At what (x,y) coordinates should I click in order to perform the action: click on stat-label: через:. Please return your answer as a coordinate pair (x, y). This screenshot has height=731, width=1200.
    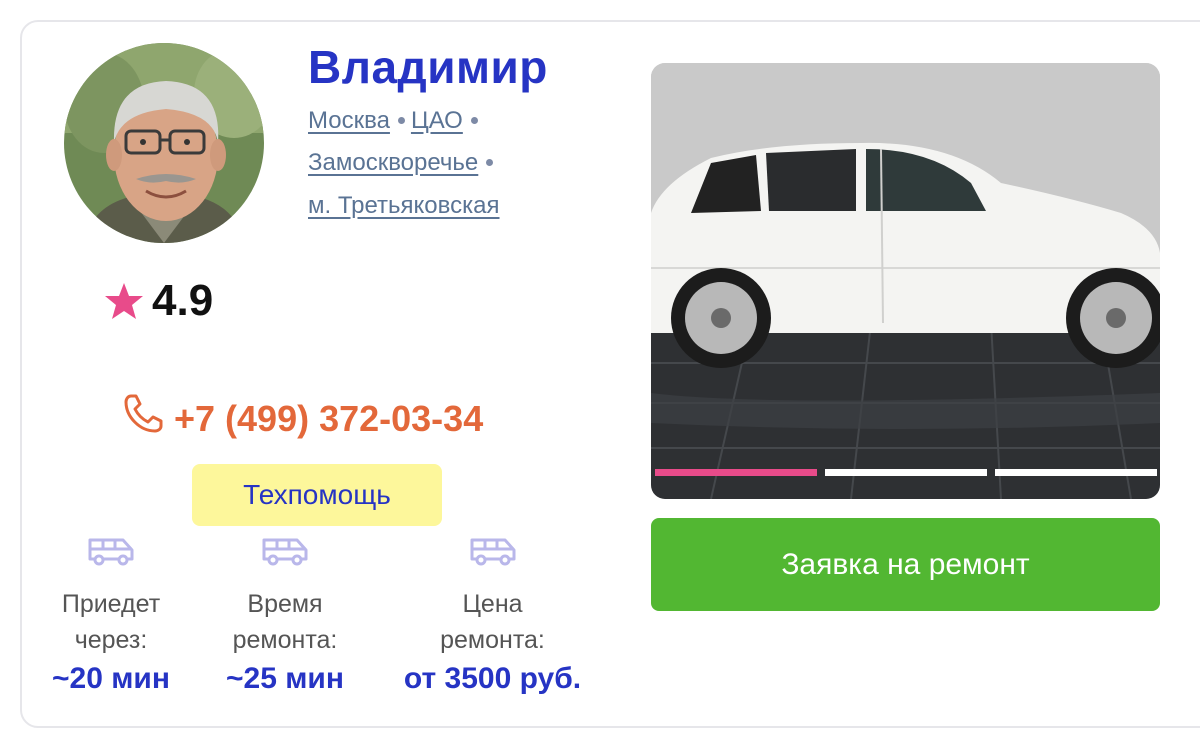
    Looking at the image, I should click on (111, 640).